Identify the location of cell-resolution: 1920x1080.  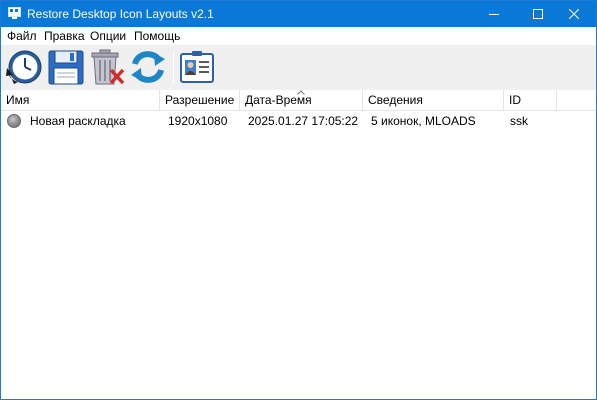
(198, 121).